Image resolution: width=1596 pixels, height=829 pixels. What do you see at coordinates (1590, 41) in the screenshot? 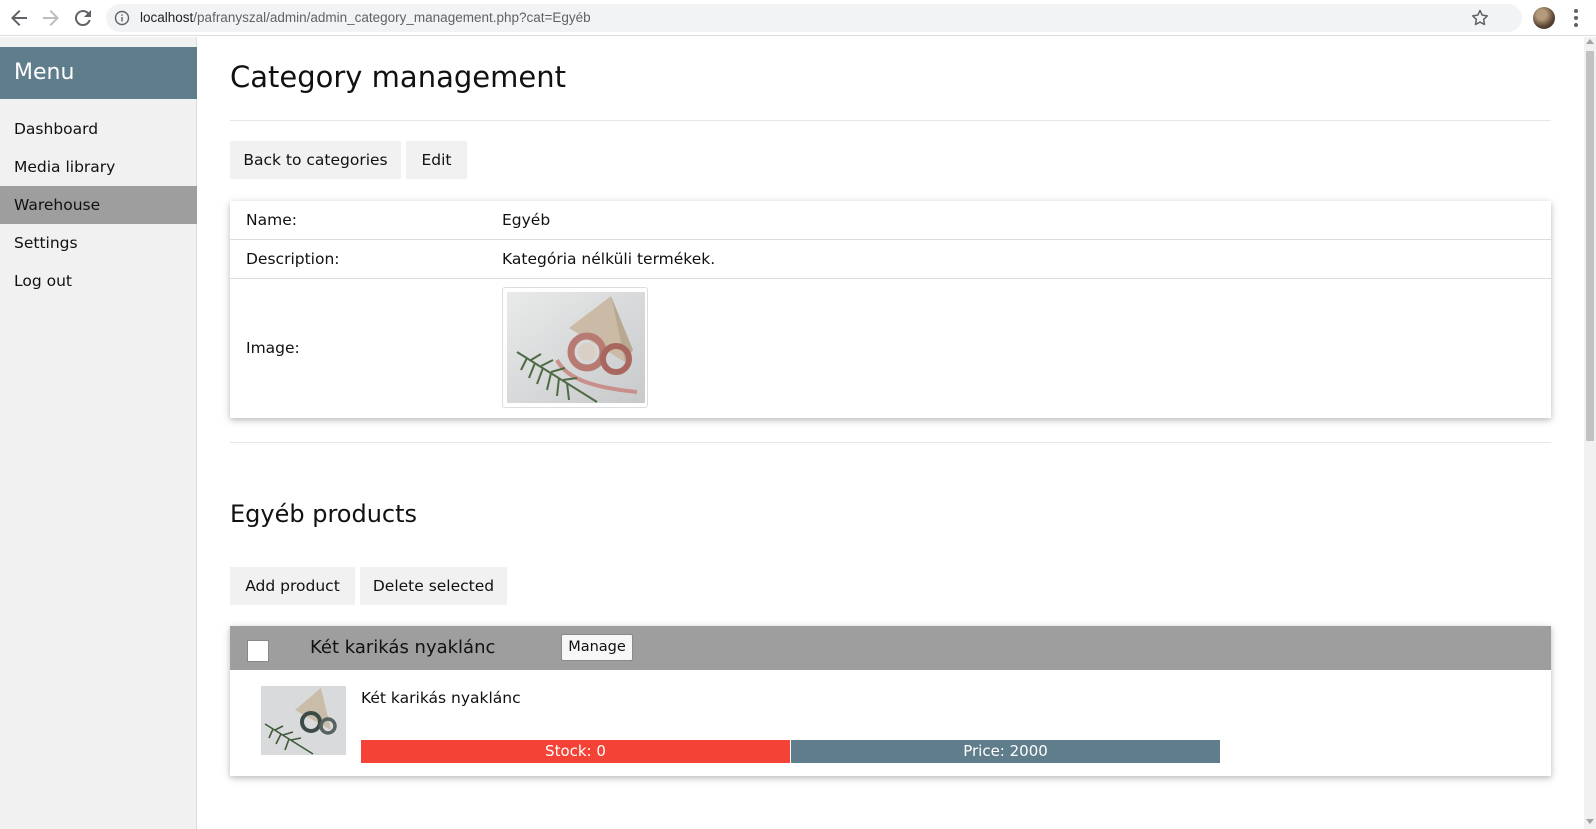
I see `scroll-up-arrow-icon` at bounding box center [1590, 41].